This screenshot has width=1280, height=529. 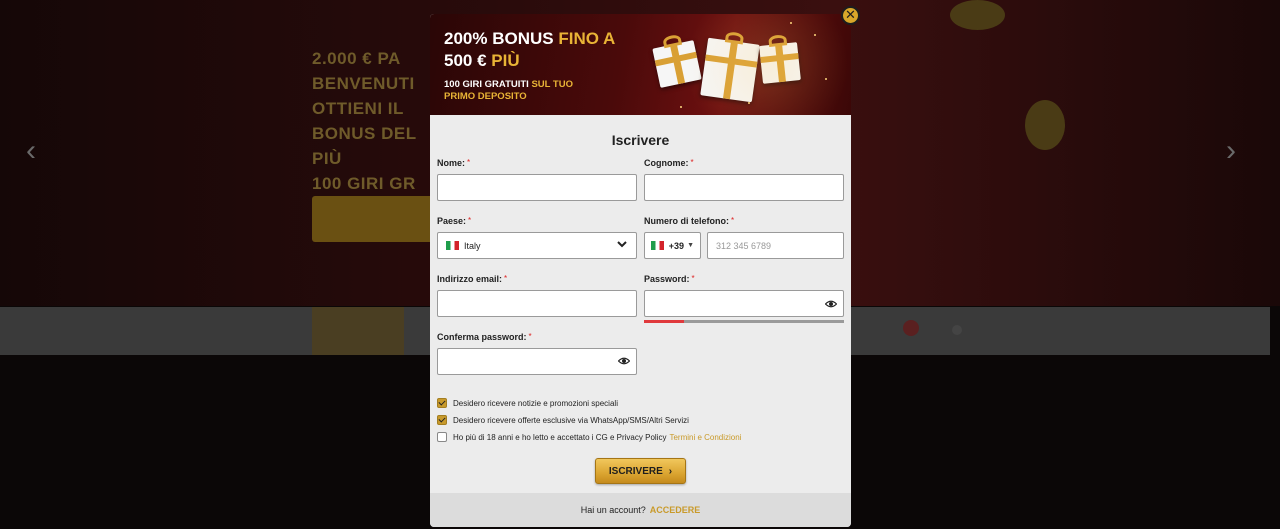 I want to click on banner-title-amount: 500 €, so click(x=465, y=60).